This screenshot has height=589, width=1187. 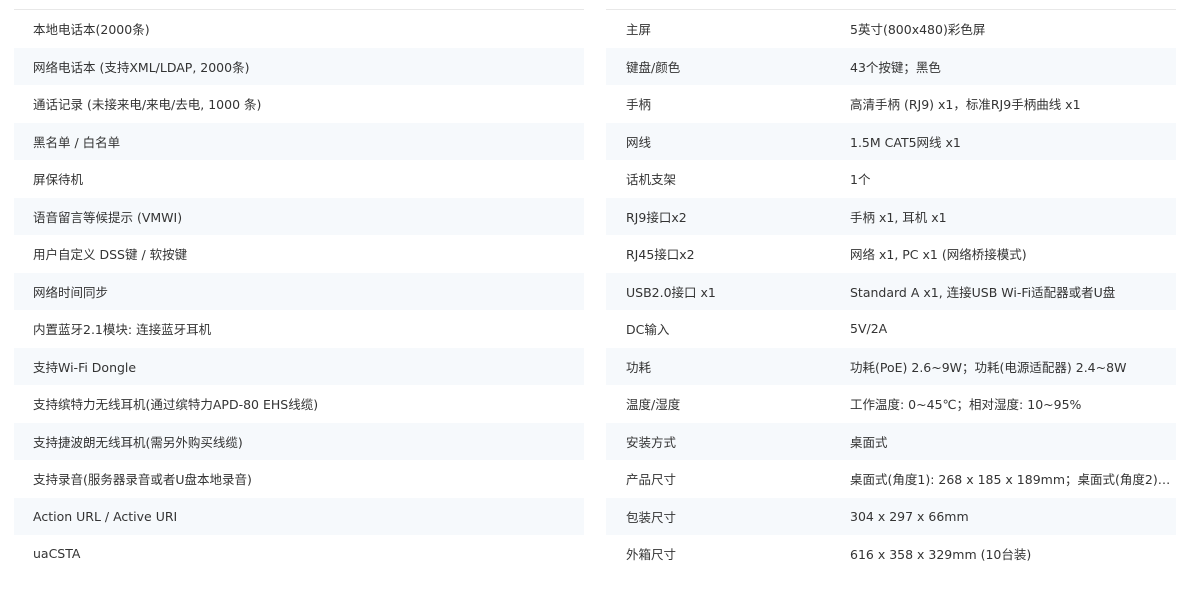 What do you see at coordinates (869, 329) in the screenshot?
I see `spec-value: 5V/2A` at bounding box center [869, 329].